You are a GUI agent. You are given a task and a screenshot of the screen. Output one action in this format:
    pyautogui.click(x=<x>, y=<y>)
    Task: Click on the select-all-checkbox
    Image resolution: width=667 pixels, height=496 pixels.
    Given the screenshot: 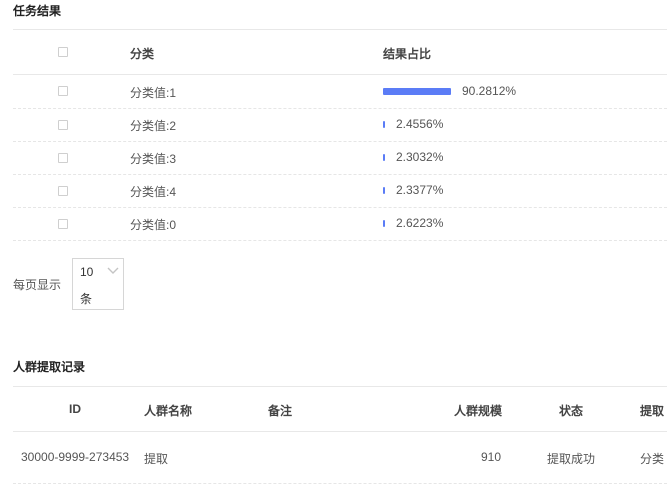 What is the action you would take?
    pyautogui.click(x=63, y=52)
    